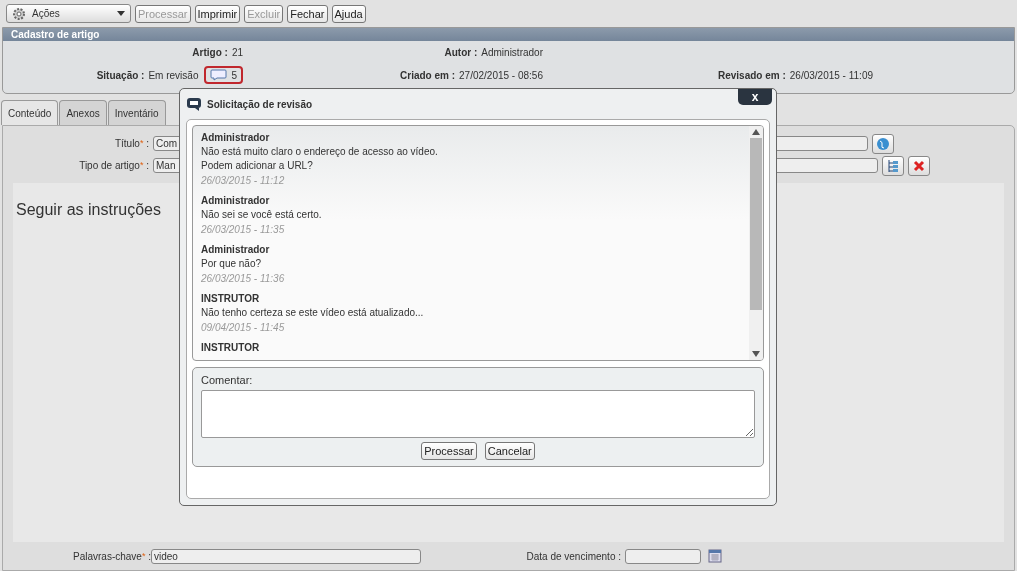 This screenshot has height=571, width=1017. I want to click on close-button: x, so click(755, 97).